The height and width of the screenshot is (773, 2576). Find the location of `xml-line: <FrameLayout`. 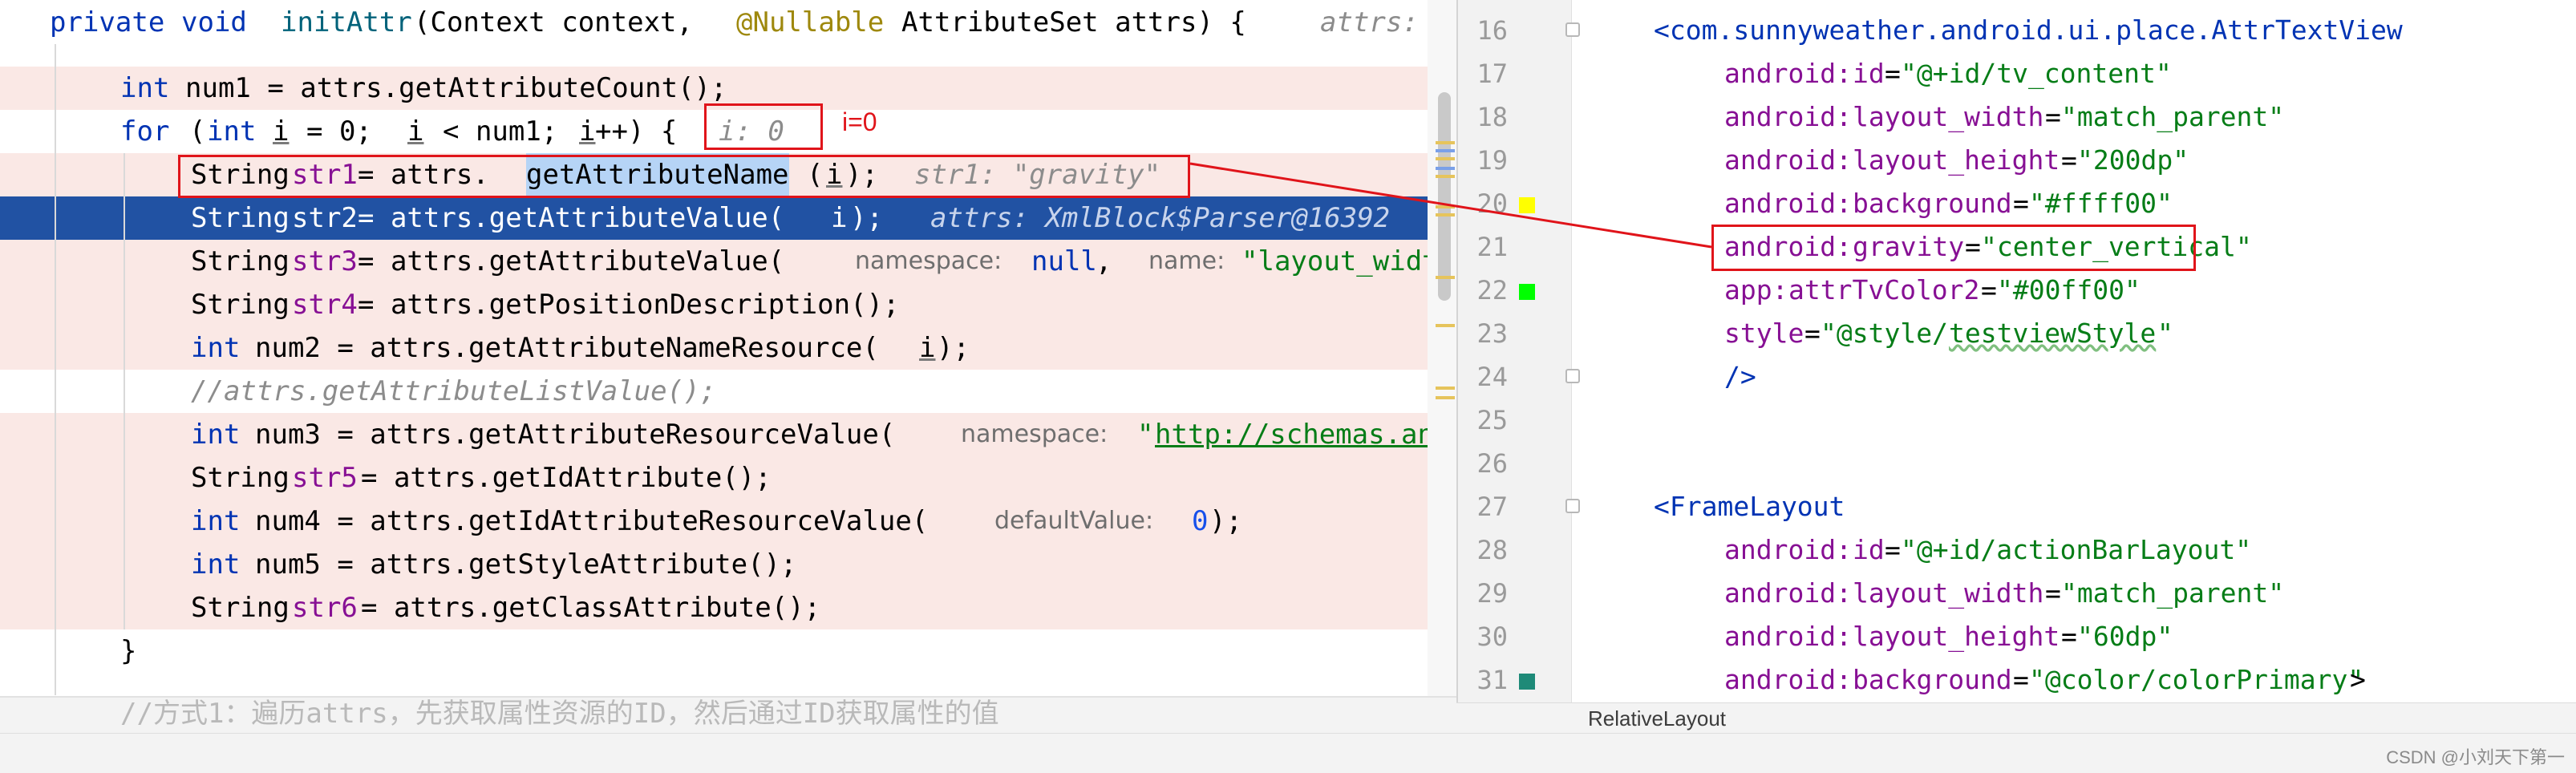

xml-line: <FrameLayout is located at coordinates (2017, 507).